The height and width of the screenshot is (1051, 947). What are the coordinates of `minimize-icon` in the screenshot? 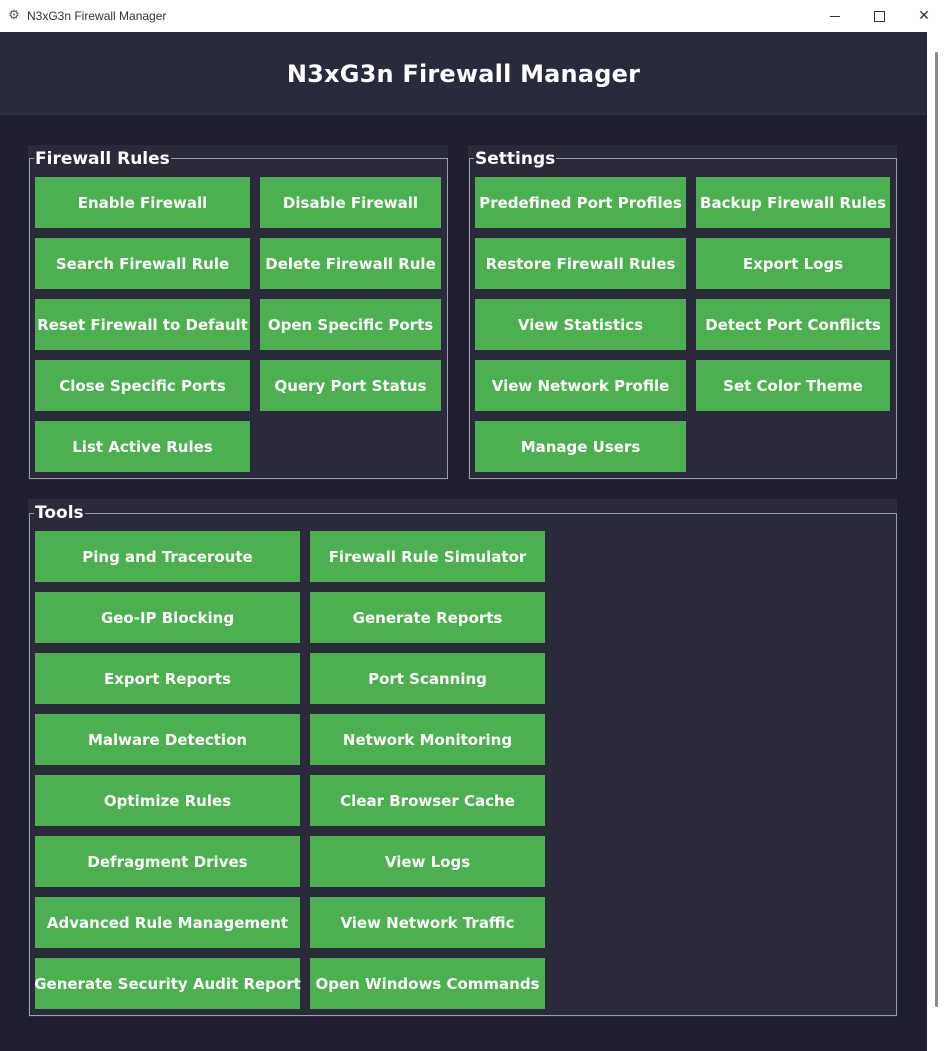 It's located at (835, 16).